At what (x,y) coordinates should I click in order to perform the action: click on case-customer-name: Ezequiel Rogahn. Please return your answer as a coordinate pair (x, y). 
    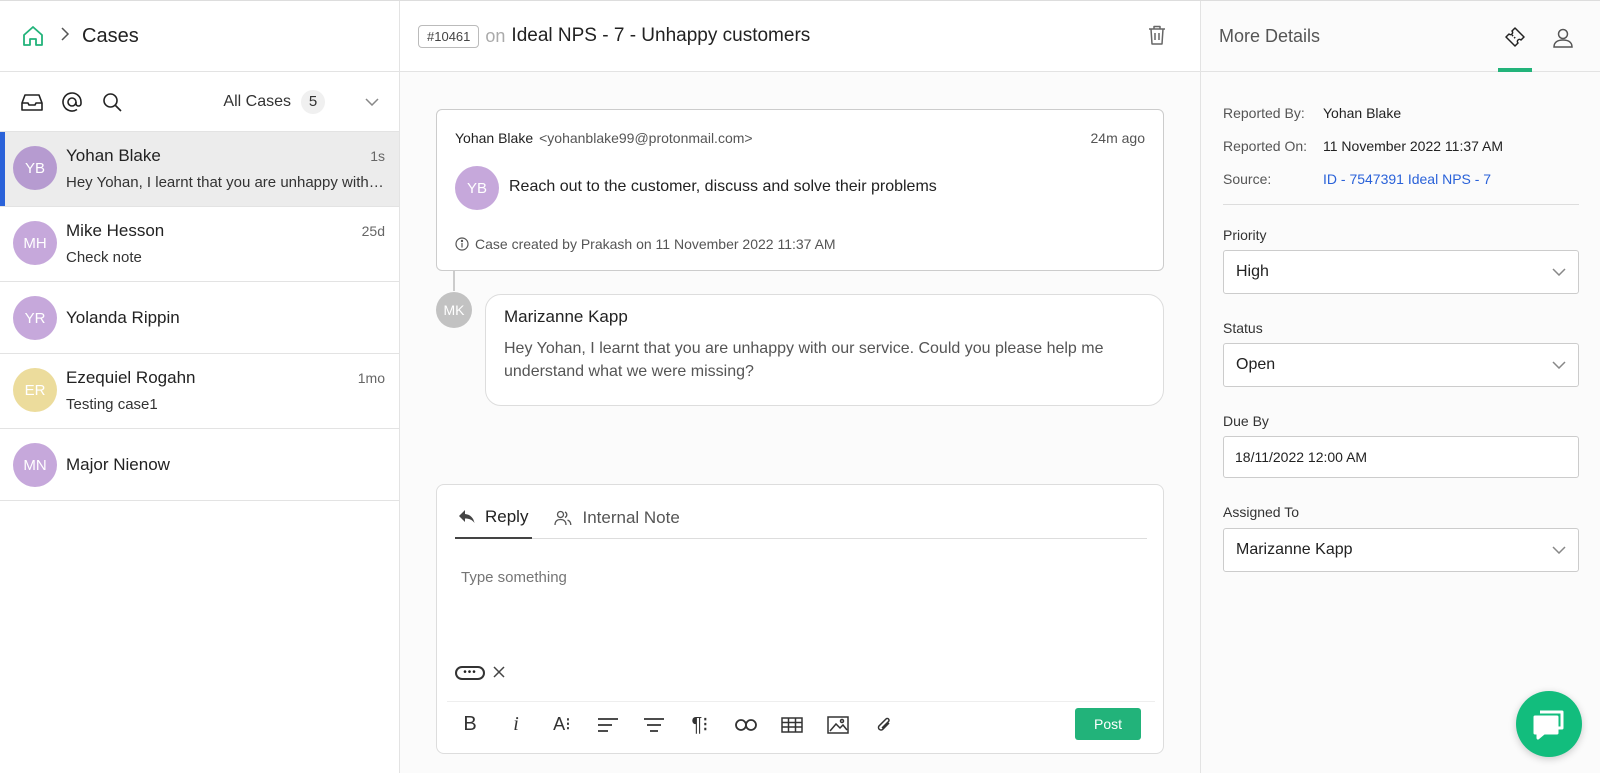
    Looking at the image, I should click on (131, 377).